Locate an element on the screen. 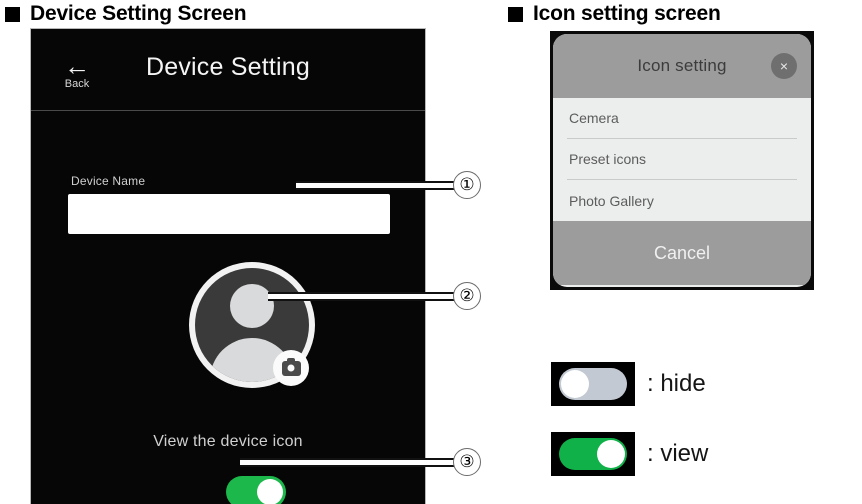  toggle-off-icon is located at coordinates (593, 384).